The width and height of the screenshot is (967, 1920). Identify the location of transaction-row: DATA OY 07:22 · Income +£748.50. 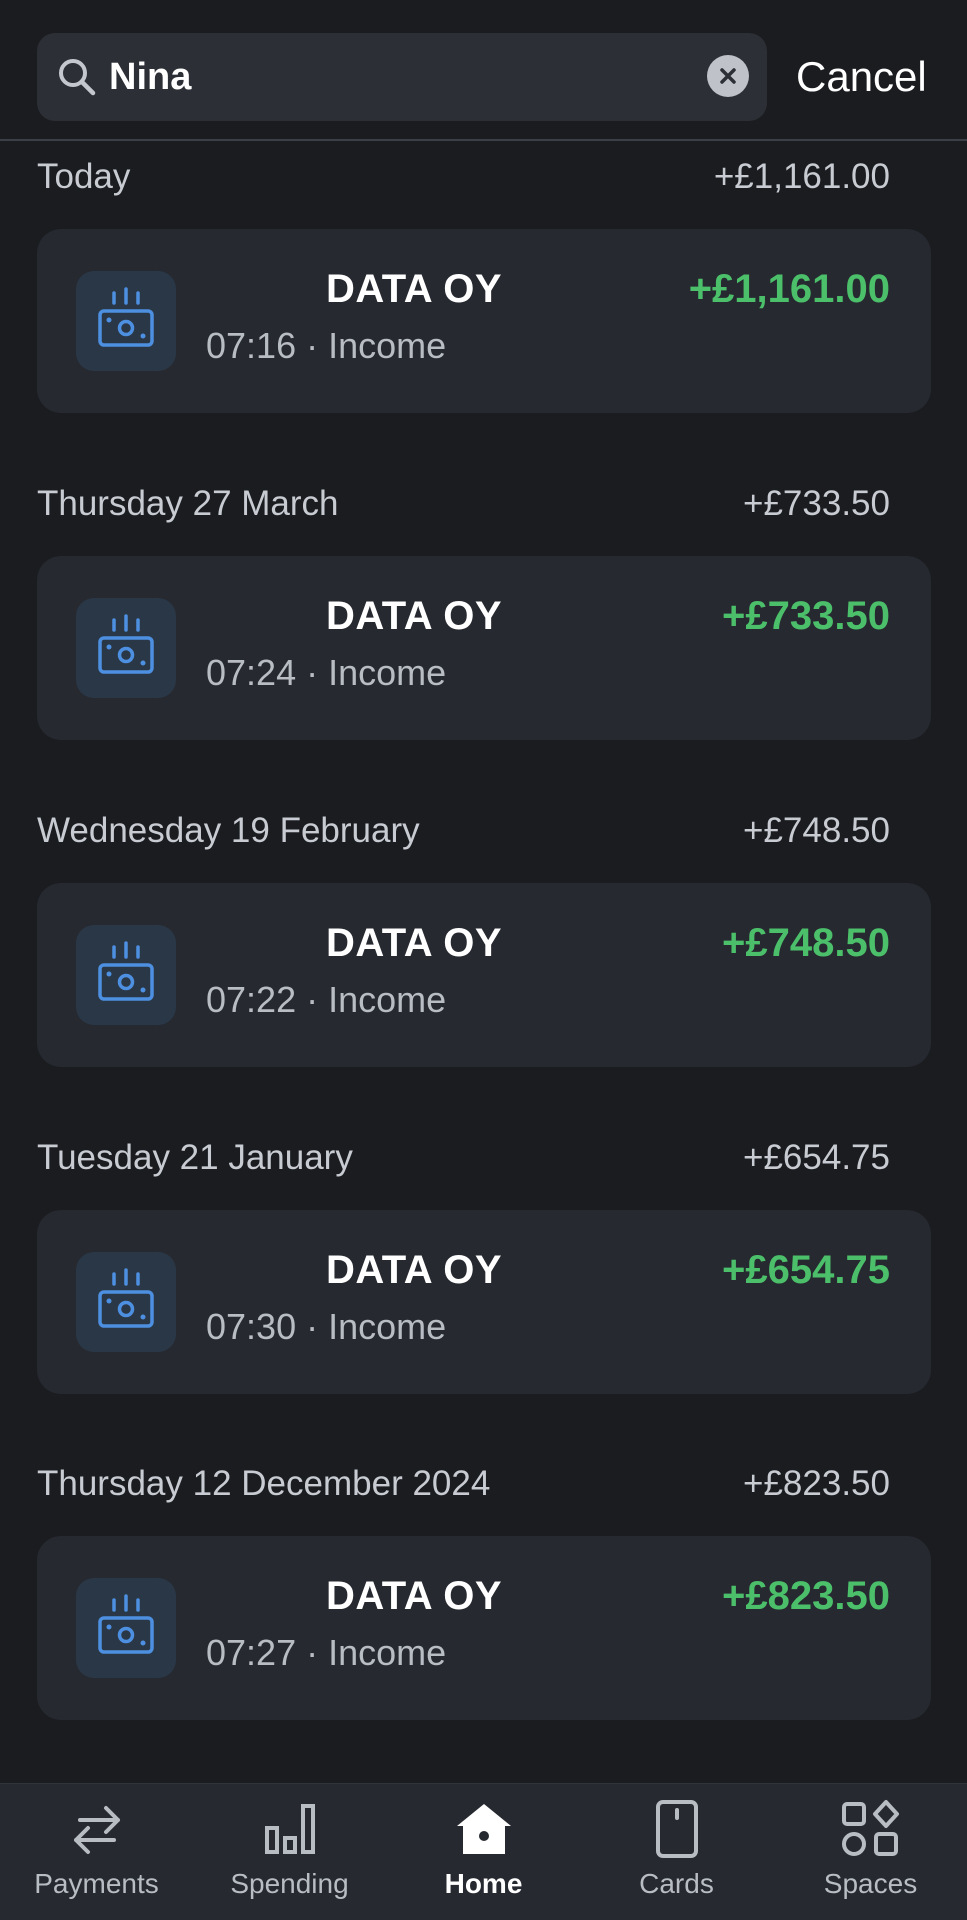
(484, 975).